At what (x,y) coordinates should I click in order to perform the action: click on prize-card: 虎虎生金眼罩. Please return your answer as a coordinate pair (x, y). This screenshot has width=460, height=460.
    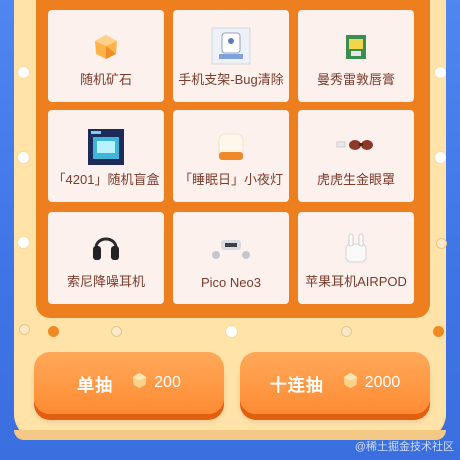
    Looking at the image, I should click on (356, 156).